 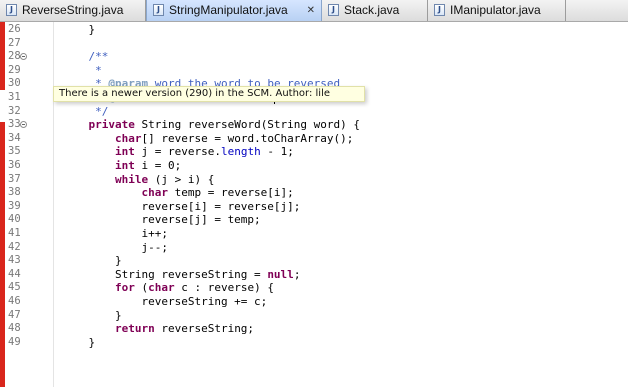 I want to click on line-number: 35, so click(x=14, y=151).